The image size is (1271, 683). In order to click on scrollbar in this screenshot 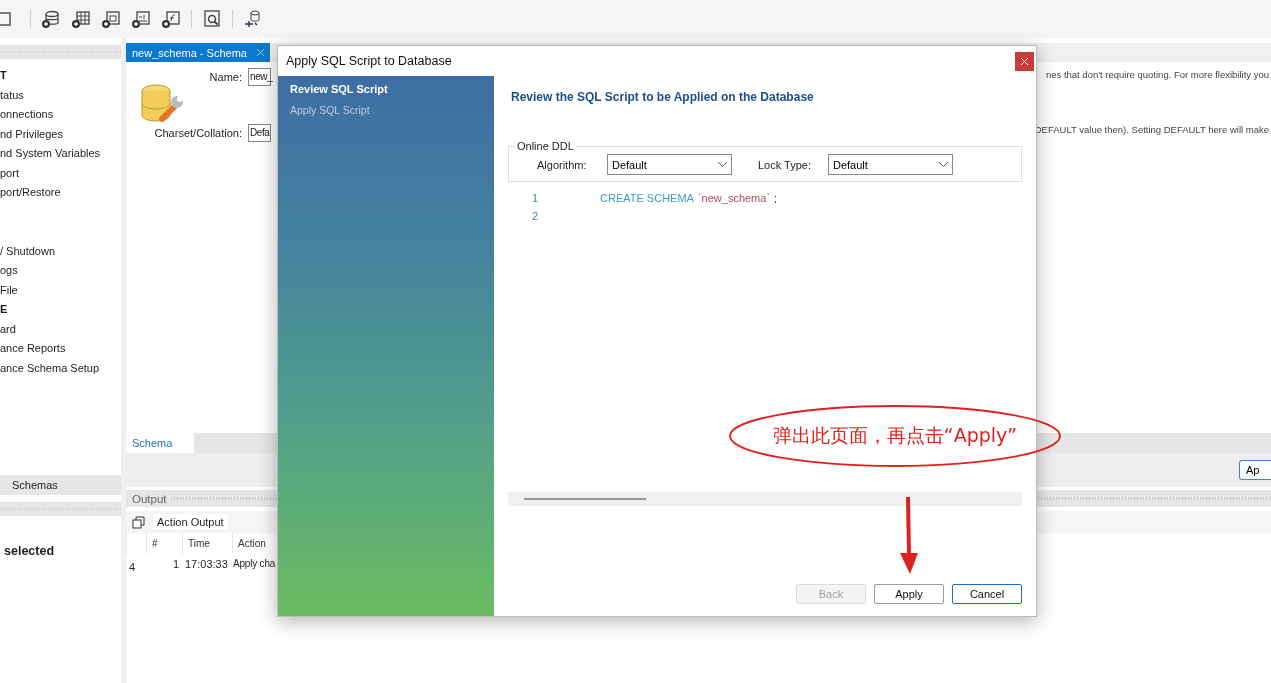, I will do `click(765, 499)`.